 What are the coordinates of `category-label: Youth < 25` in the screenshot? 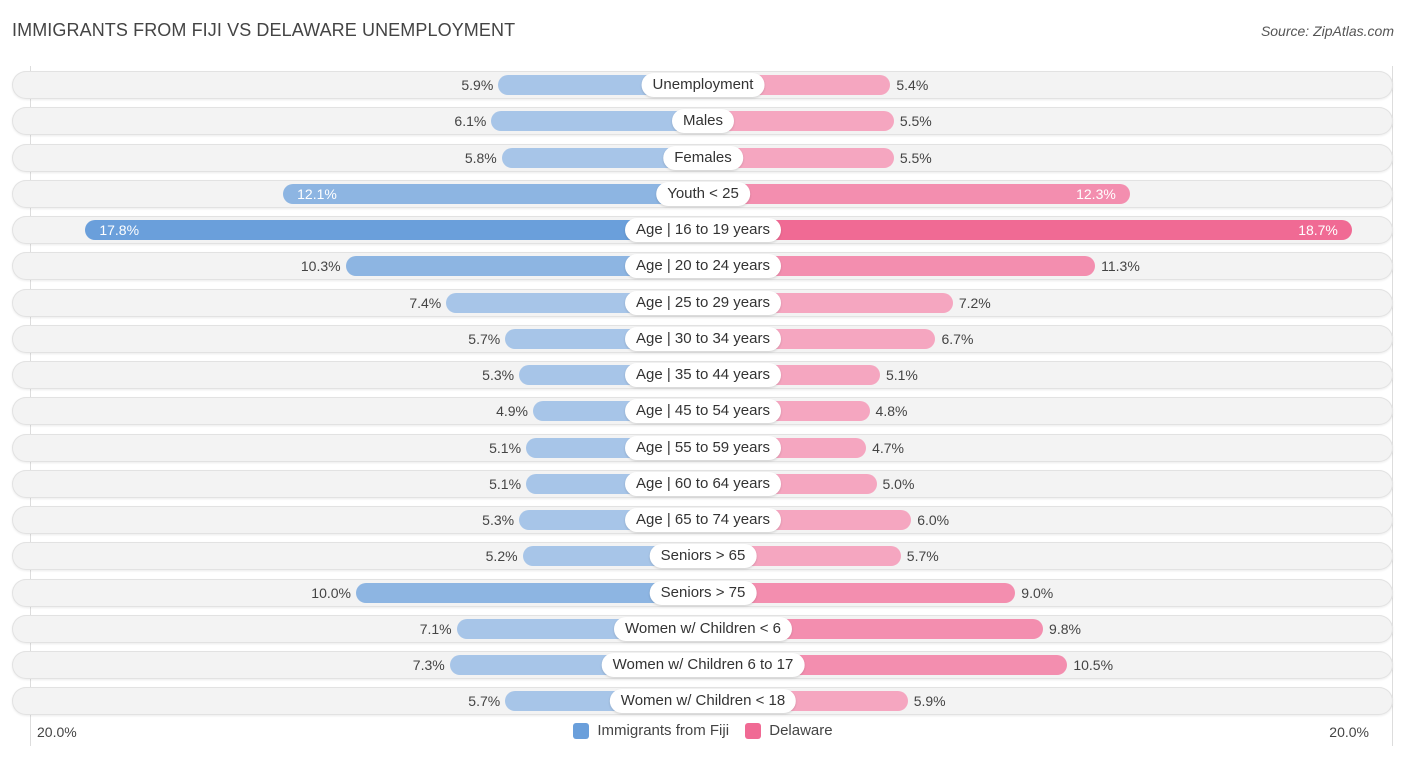 It's located at (703, 193).